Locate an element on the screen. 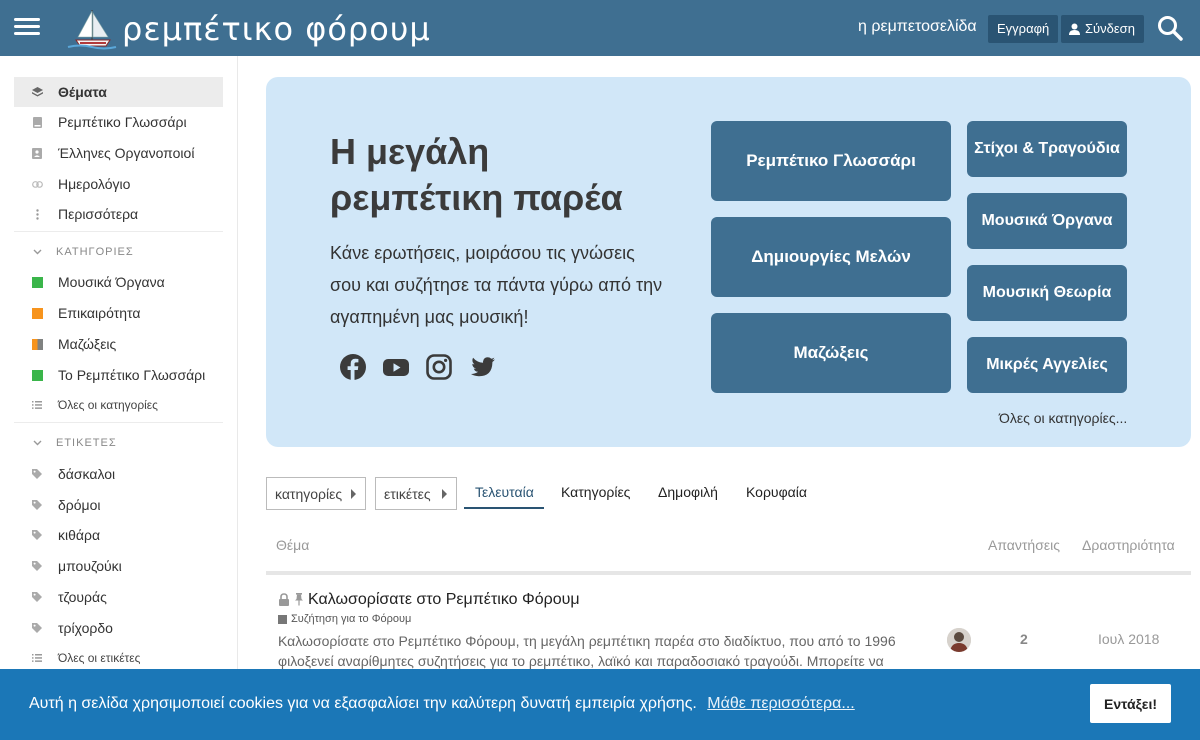  sidebar-tag: τζουράς is located at coordinates (118, 597).